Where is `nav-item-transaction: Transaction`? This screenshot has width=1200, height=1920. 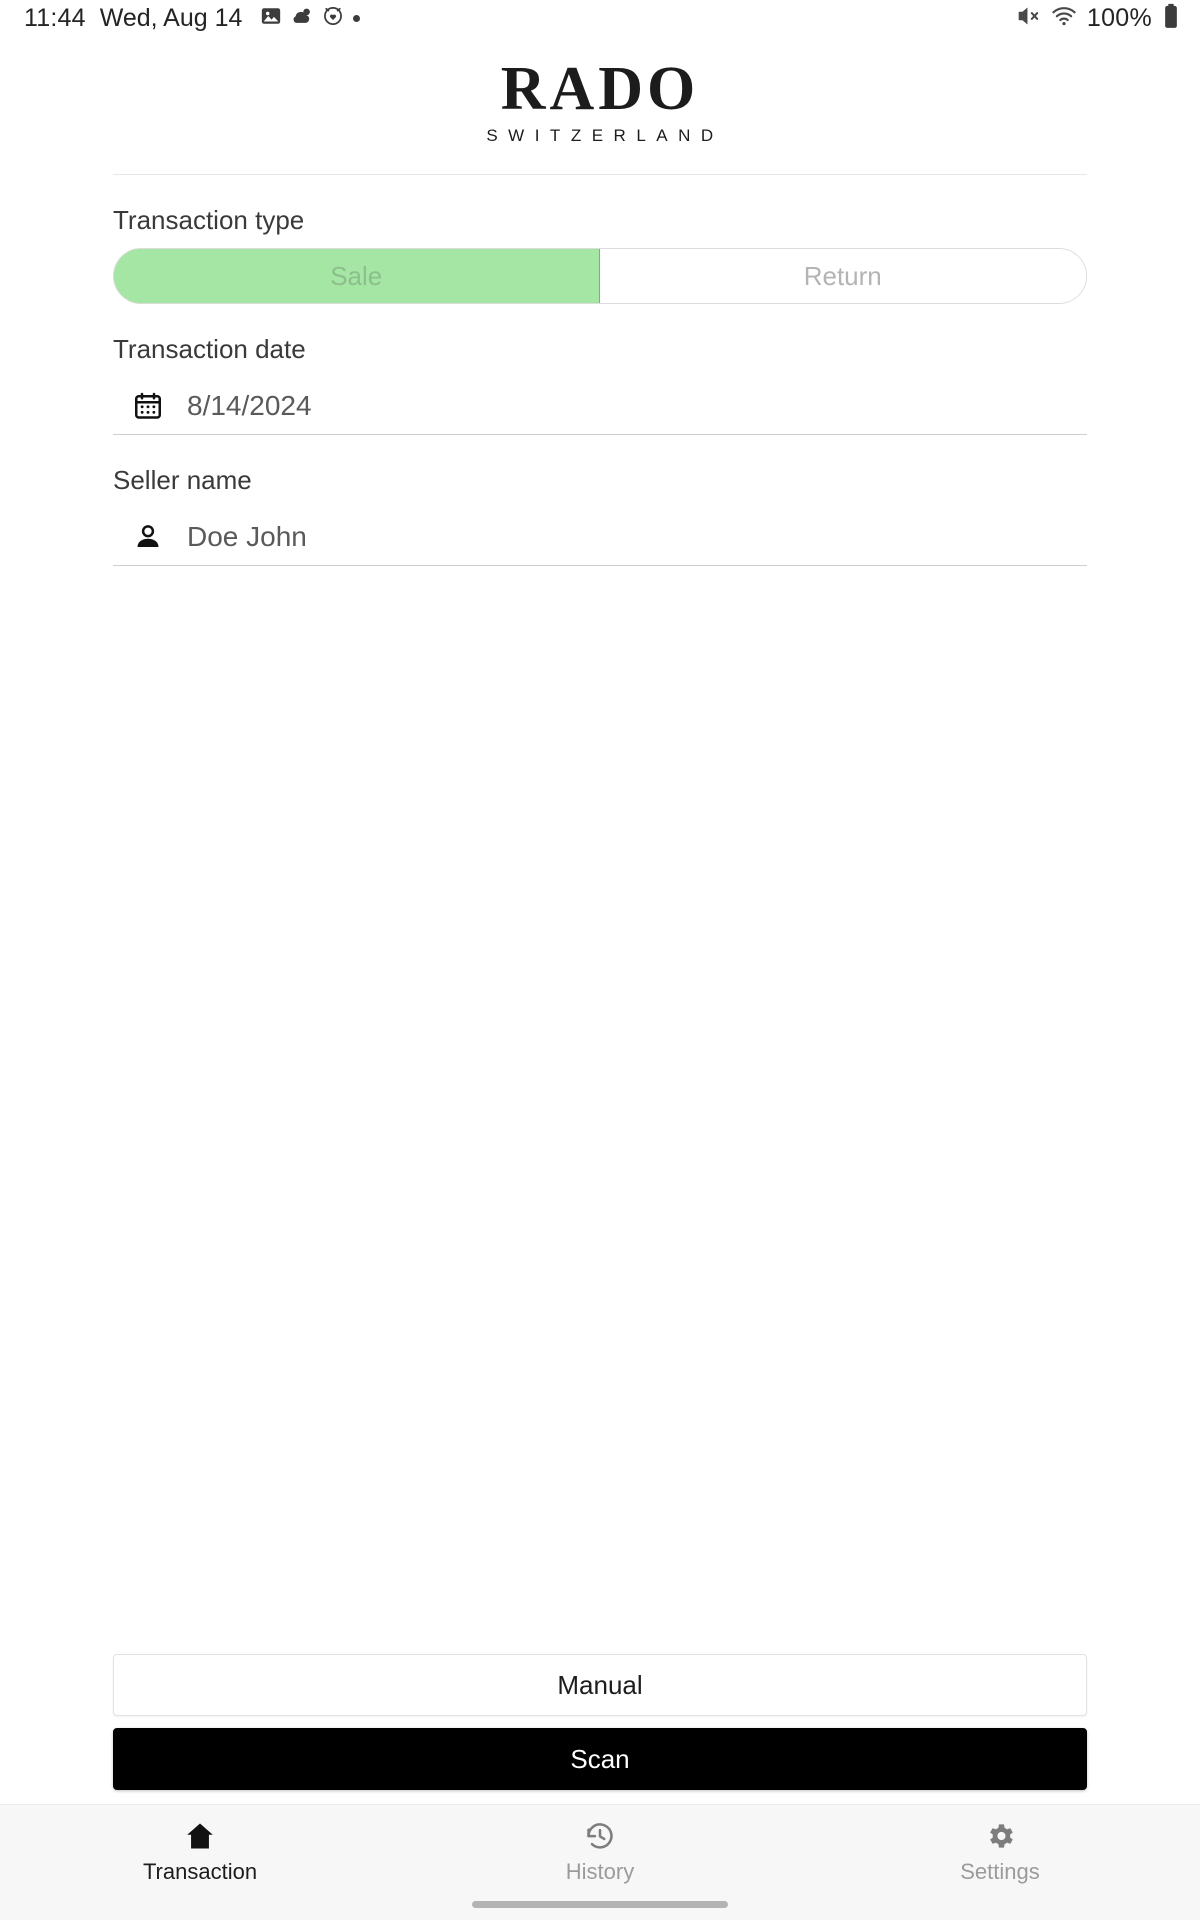
nav-item-transaction: Transaction is located at coordinates (200, 1852).